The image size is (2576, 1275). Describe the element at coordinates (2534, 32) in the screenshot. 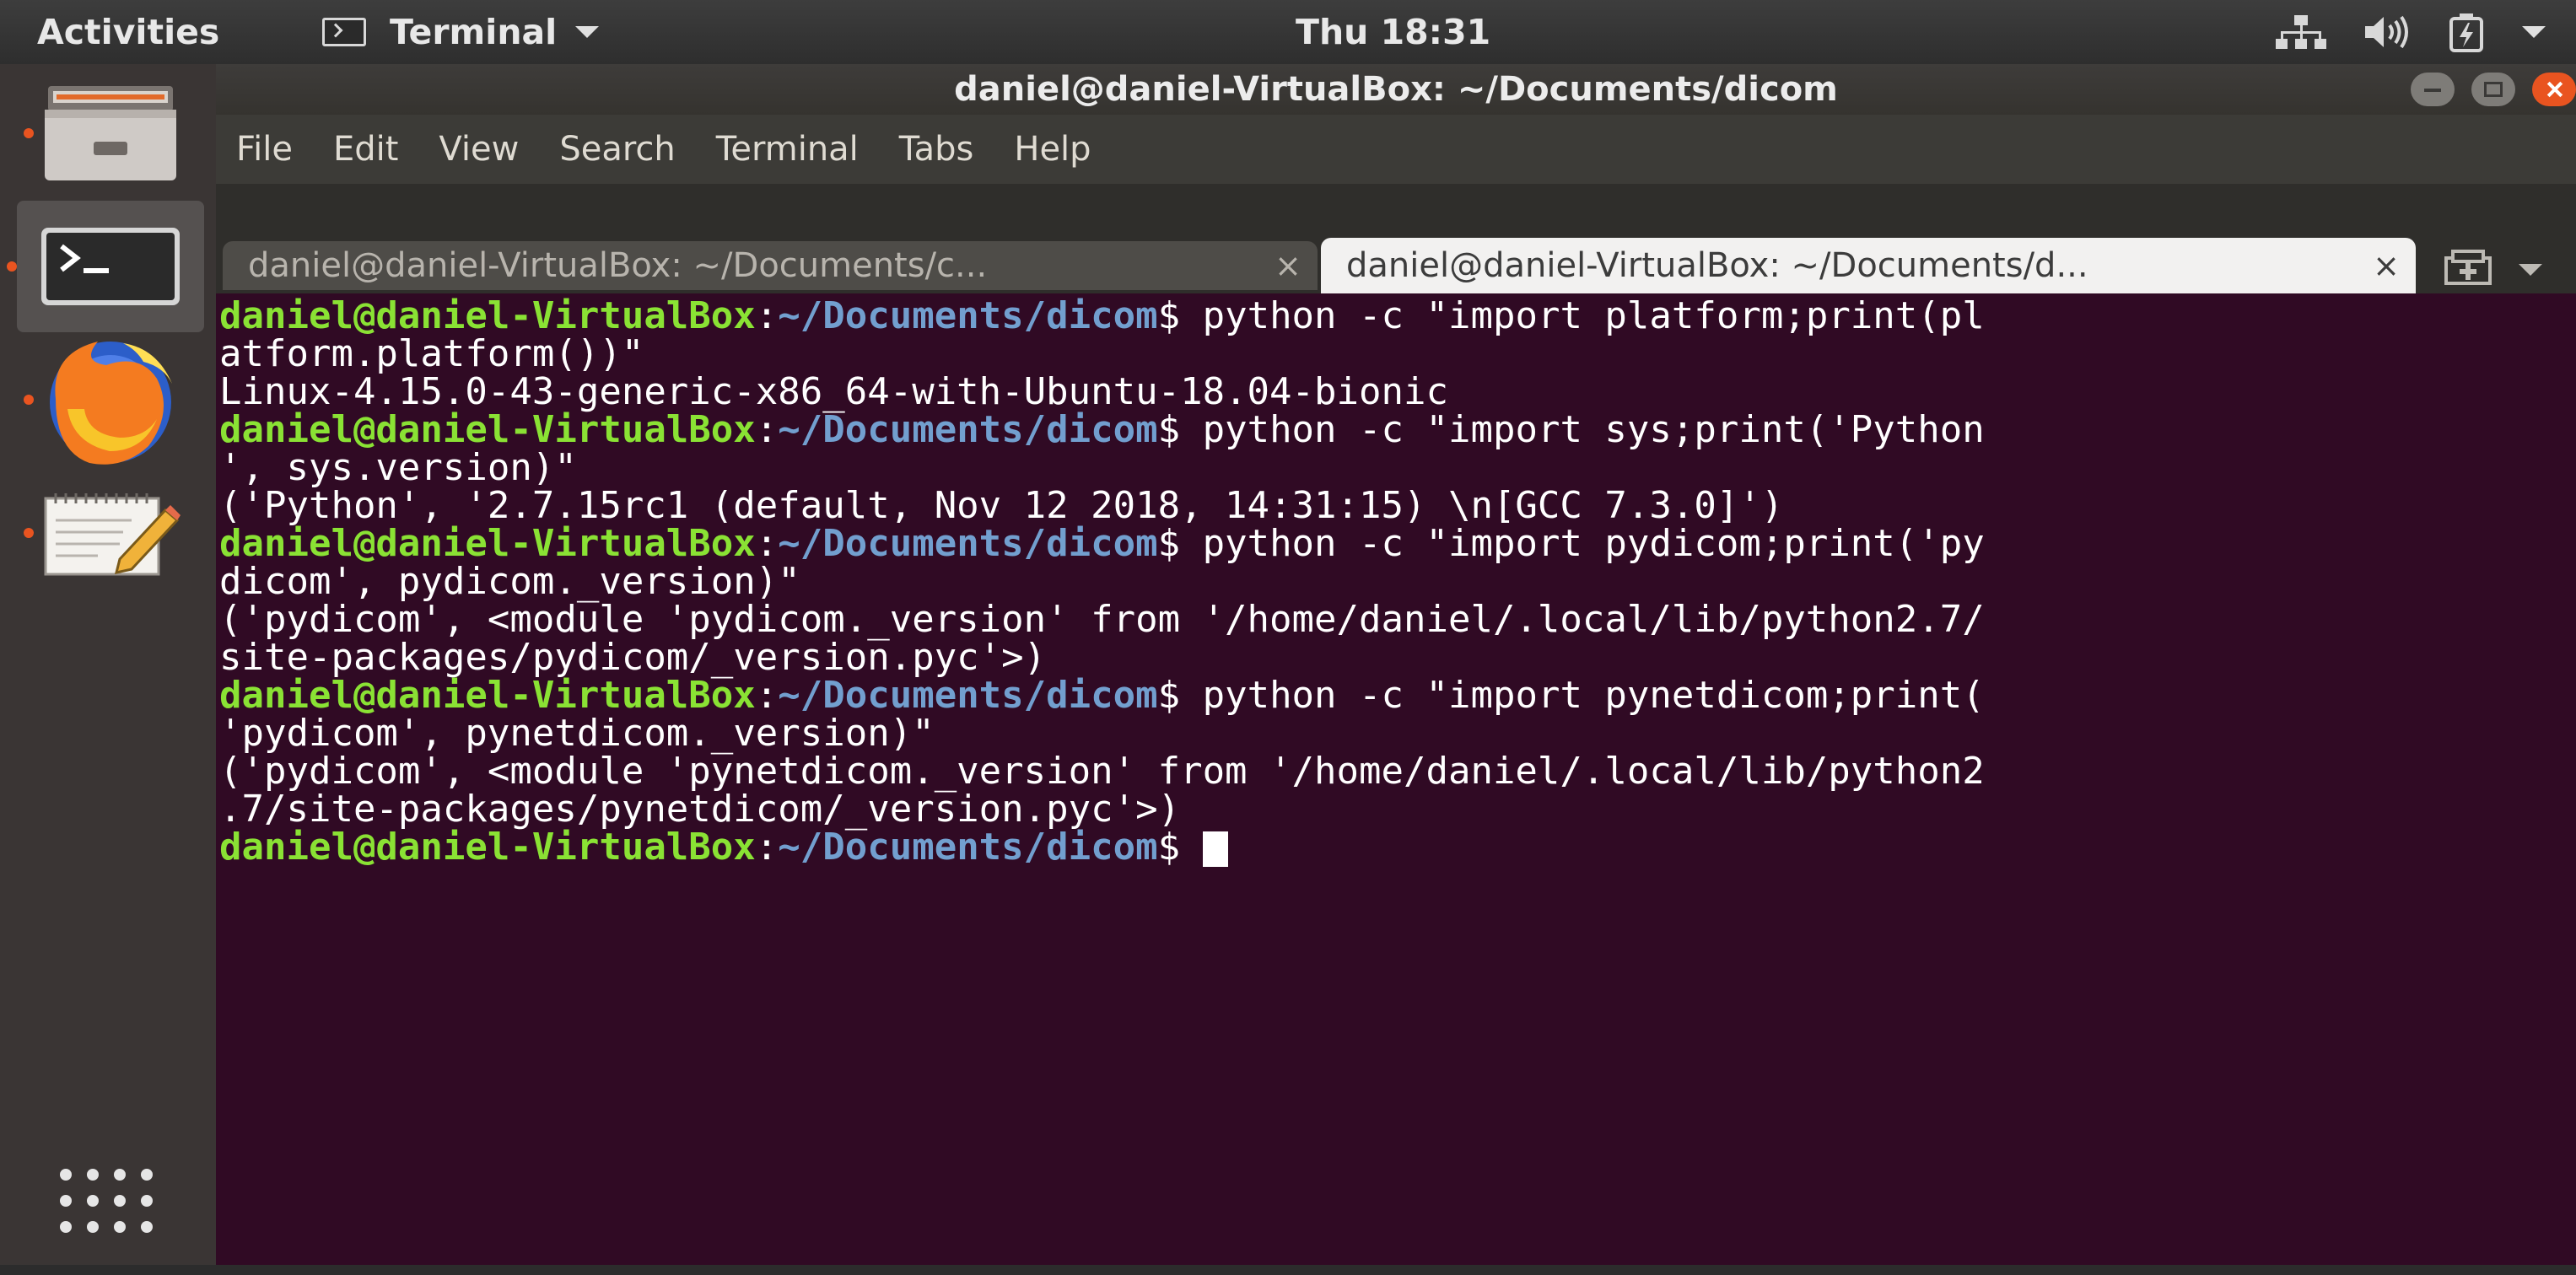

I see `system-menu-chevron-icon` at that location.